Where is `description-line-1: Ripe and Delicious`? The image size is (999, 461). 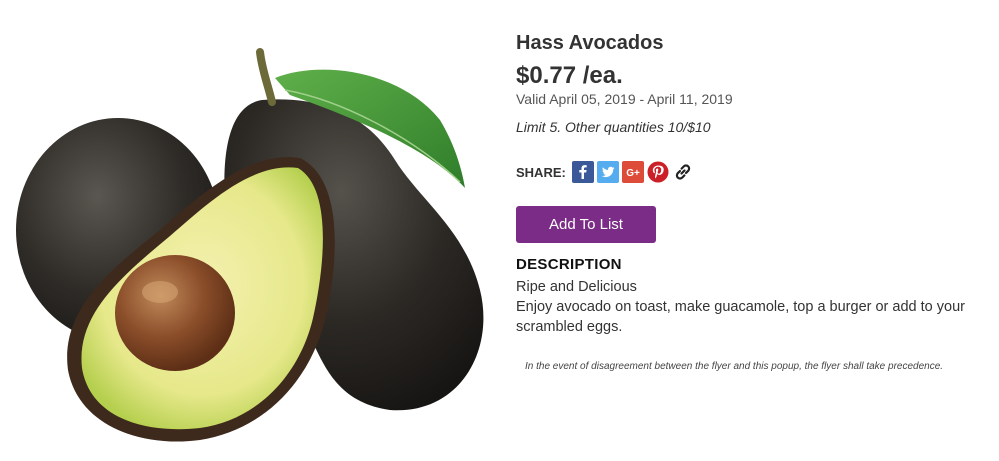 description-line-1: Ripe and Delicious is located at coordinates (576, 287).